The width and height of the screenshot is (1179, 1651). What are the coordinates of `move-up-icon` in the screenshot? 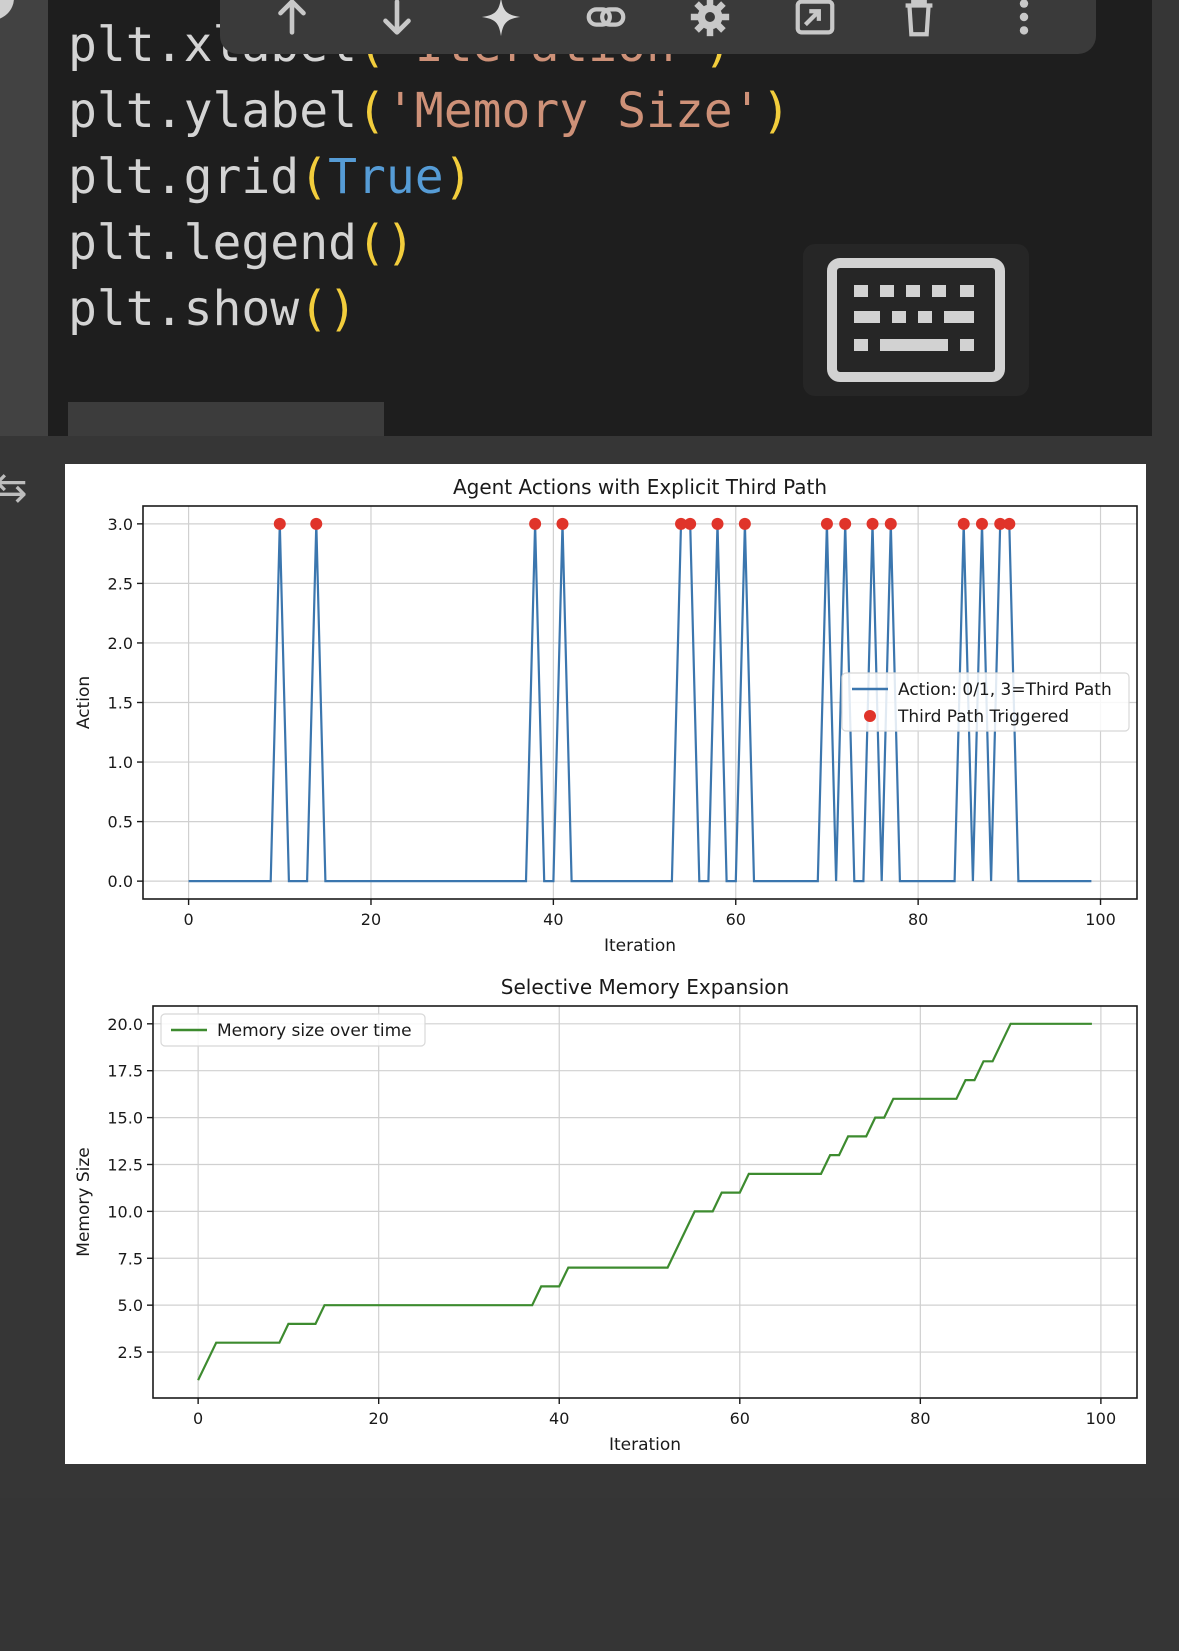 It's located at (292, 17).